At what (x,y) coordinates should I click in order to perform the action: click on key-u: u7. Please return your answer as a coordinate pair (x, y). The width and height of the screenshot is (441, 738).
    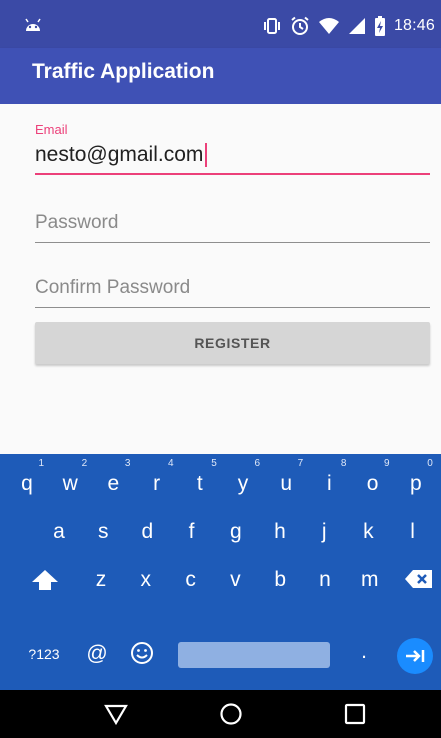
    Looking at the image, I should click on (287, 477).